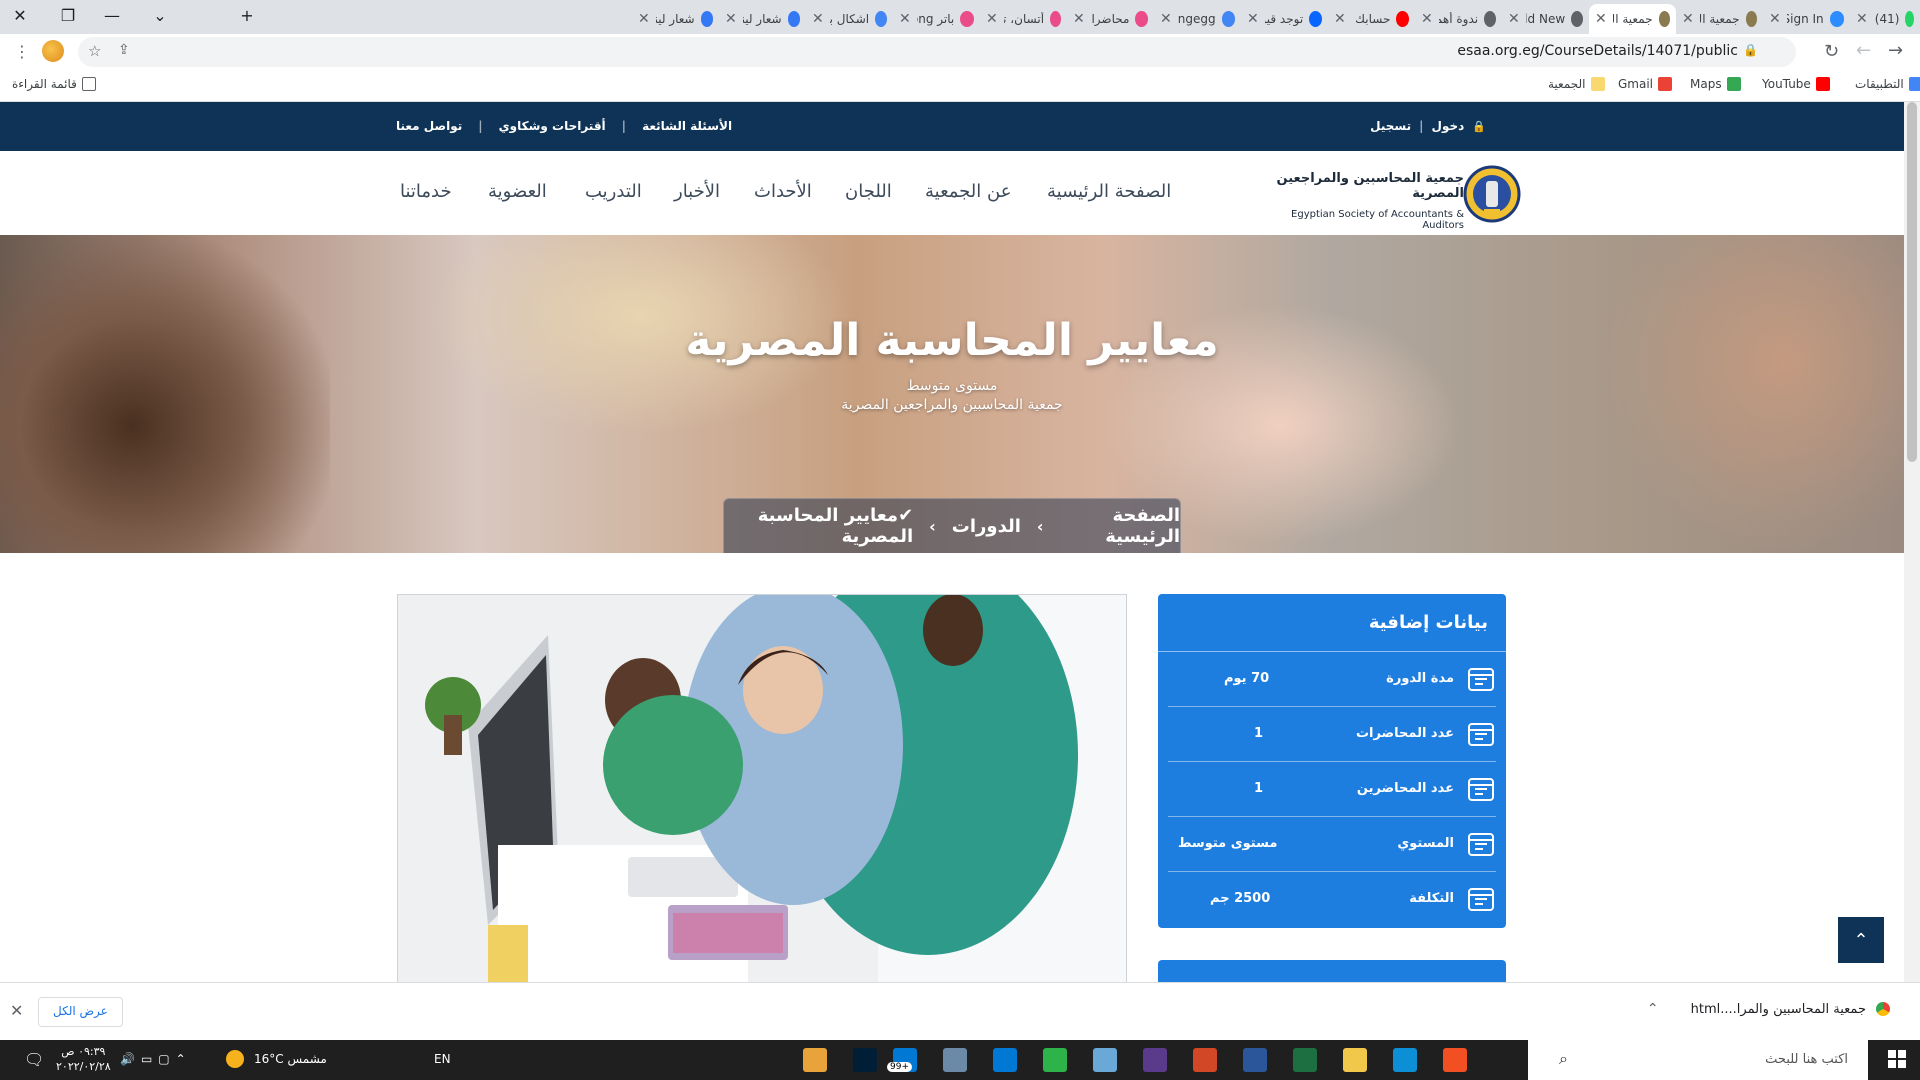 The height and width of the screenshot is (1080, 1920). I want to click on clock: ٠٩:٣٩ ص ٢٠٢٢/٠٢/٢٨, so click(83, 1059).